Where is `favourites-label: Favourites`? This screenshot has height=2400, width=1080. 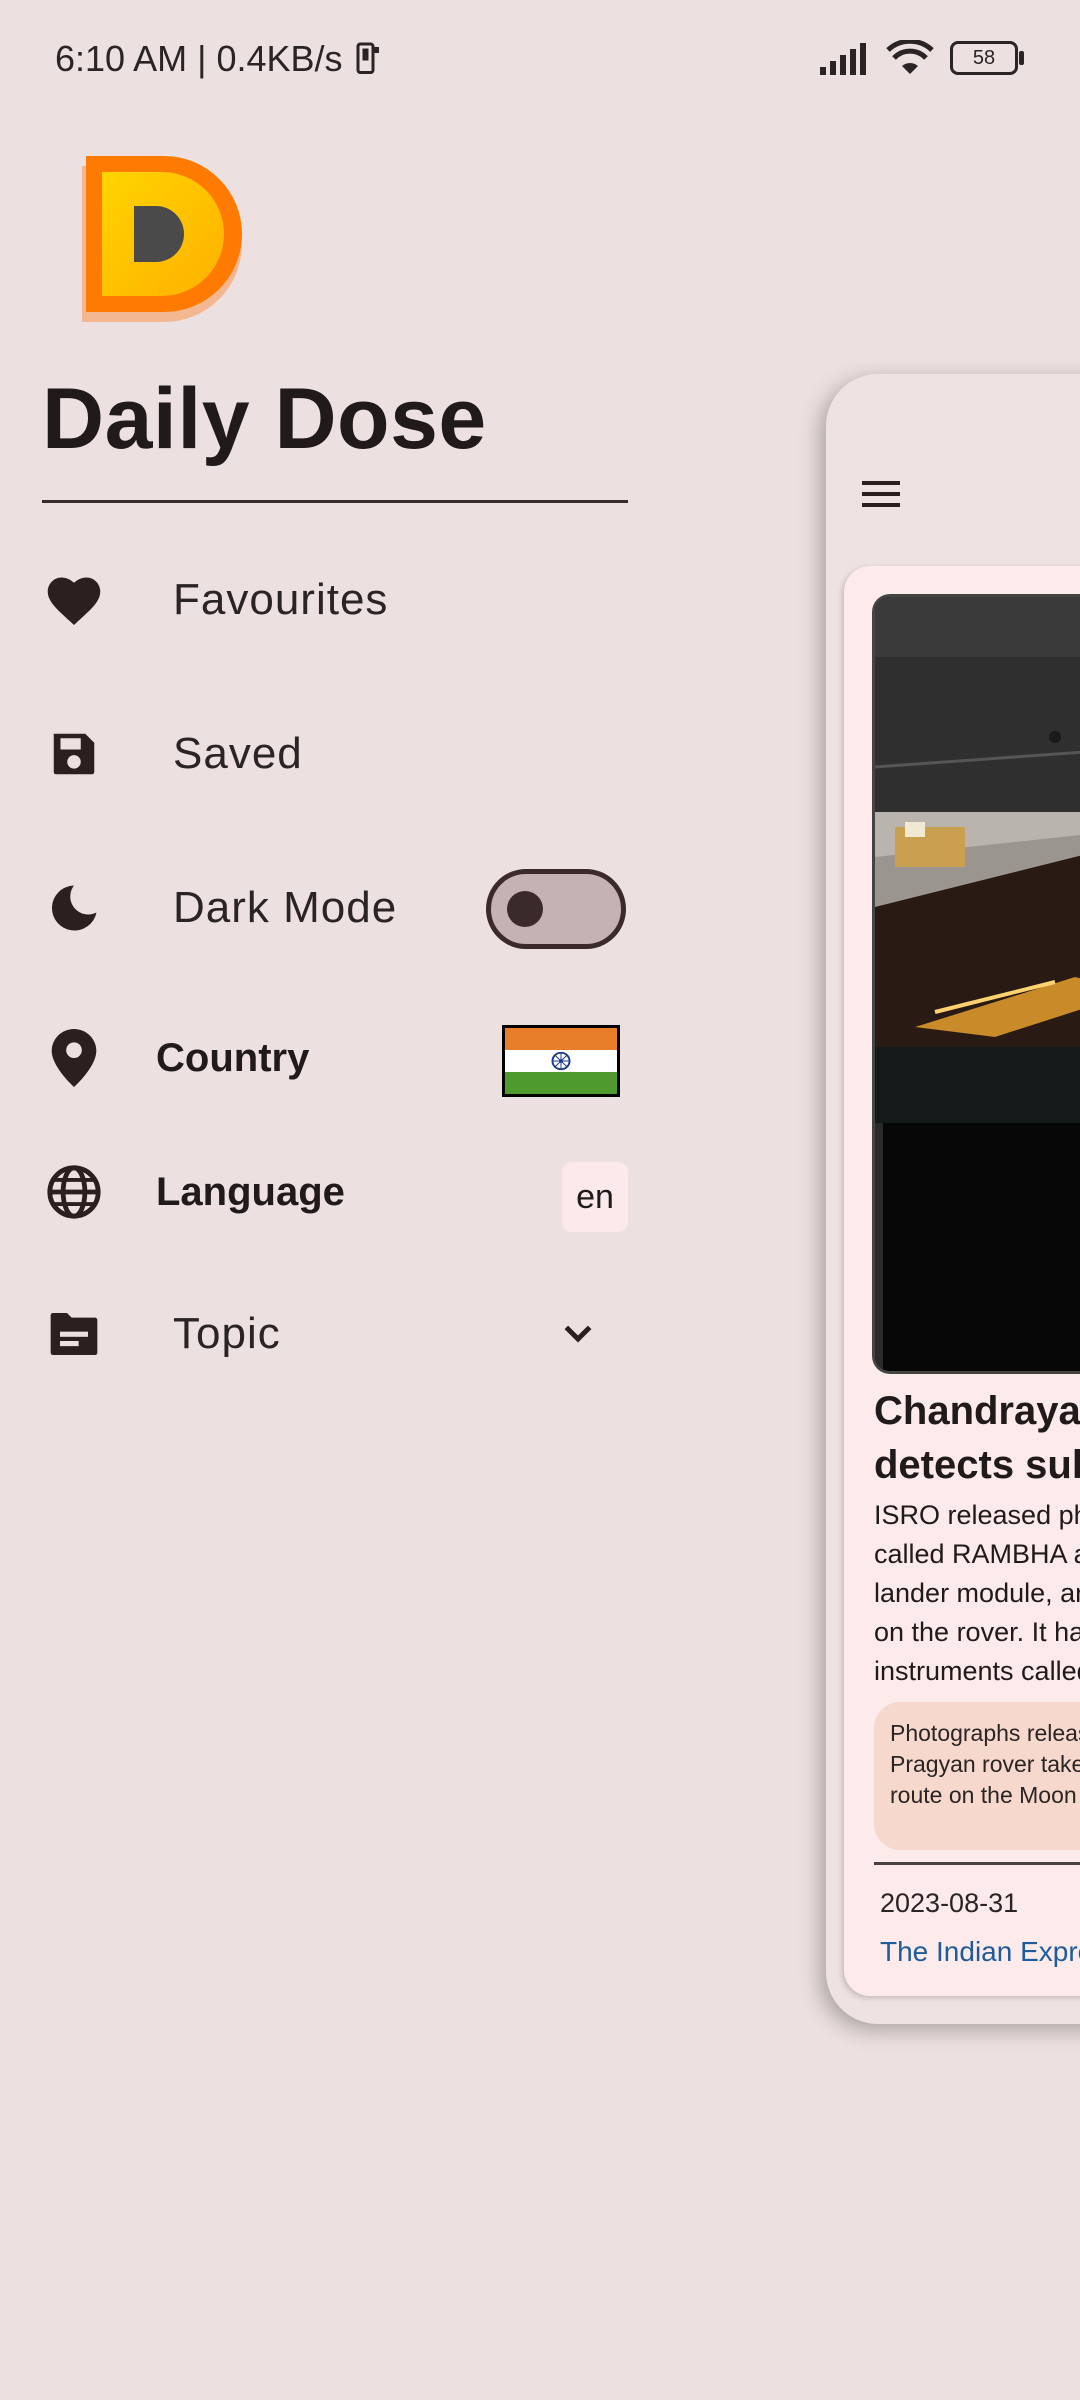
favourites-label: Favourites is located at coordinates (281, 599).